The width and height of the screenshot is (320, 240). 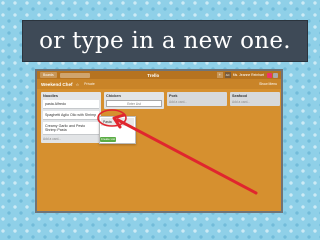 What do you see at coordinates (219, 75) in the screenshot?
I see `add-icon: +` at bounding box center [219, 75].